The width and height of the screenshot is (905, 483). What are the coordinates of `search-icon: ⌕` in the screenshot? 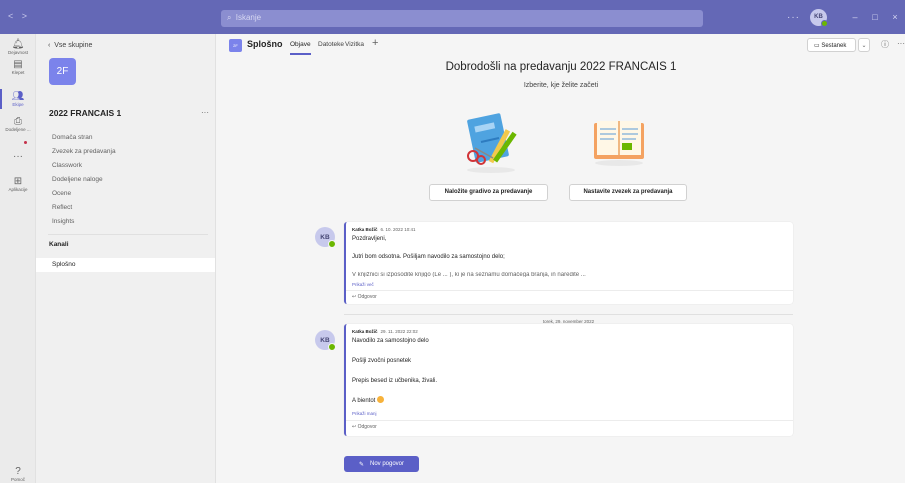 It's located at (229, 17).